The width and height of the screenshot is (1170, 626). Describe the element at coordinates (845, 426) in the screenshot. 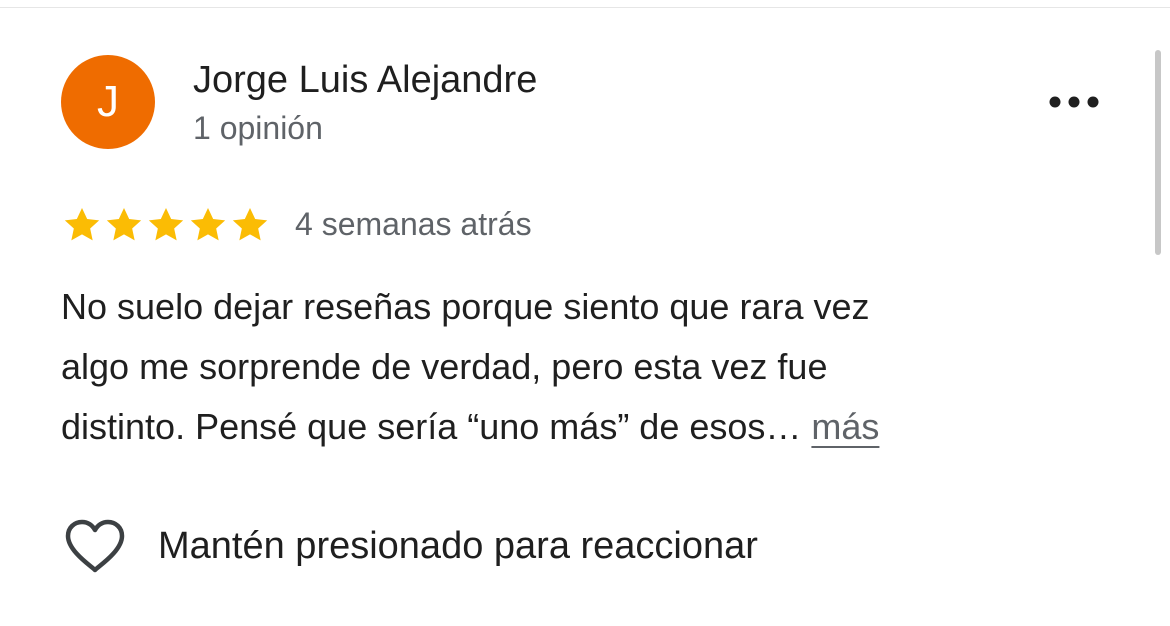

I see `read-more-link: más` at that location.